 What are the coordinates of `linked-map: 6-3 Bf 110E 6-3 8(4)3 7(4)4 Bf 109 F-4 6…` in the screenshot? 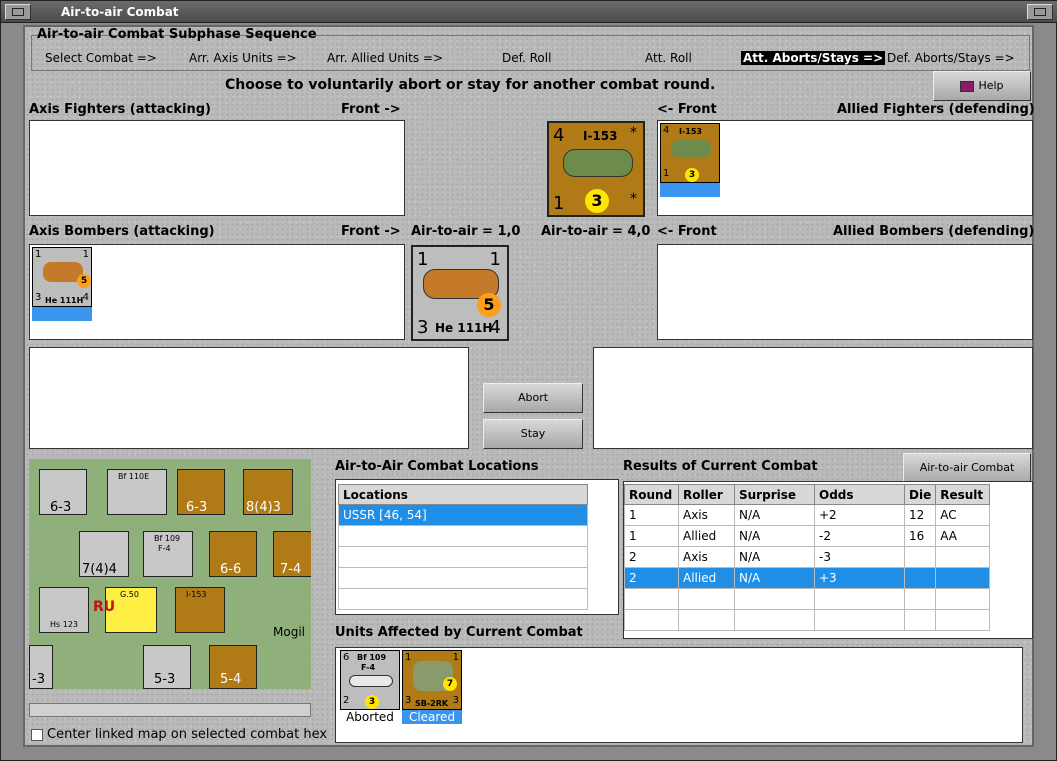 It's located at (170, 574).